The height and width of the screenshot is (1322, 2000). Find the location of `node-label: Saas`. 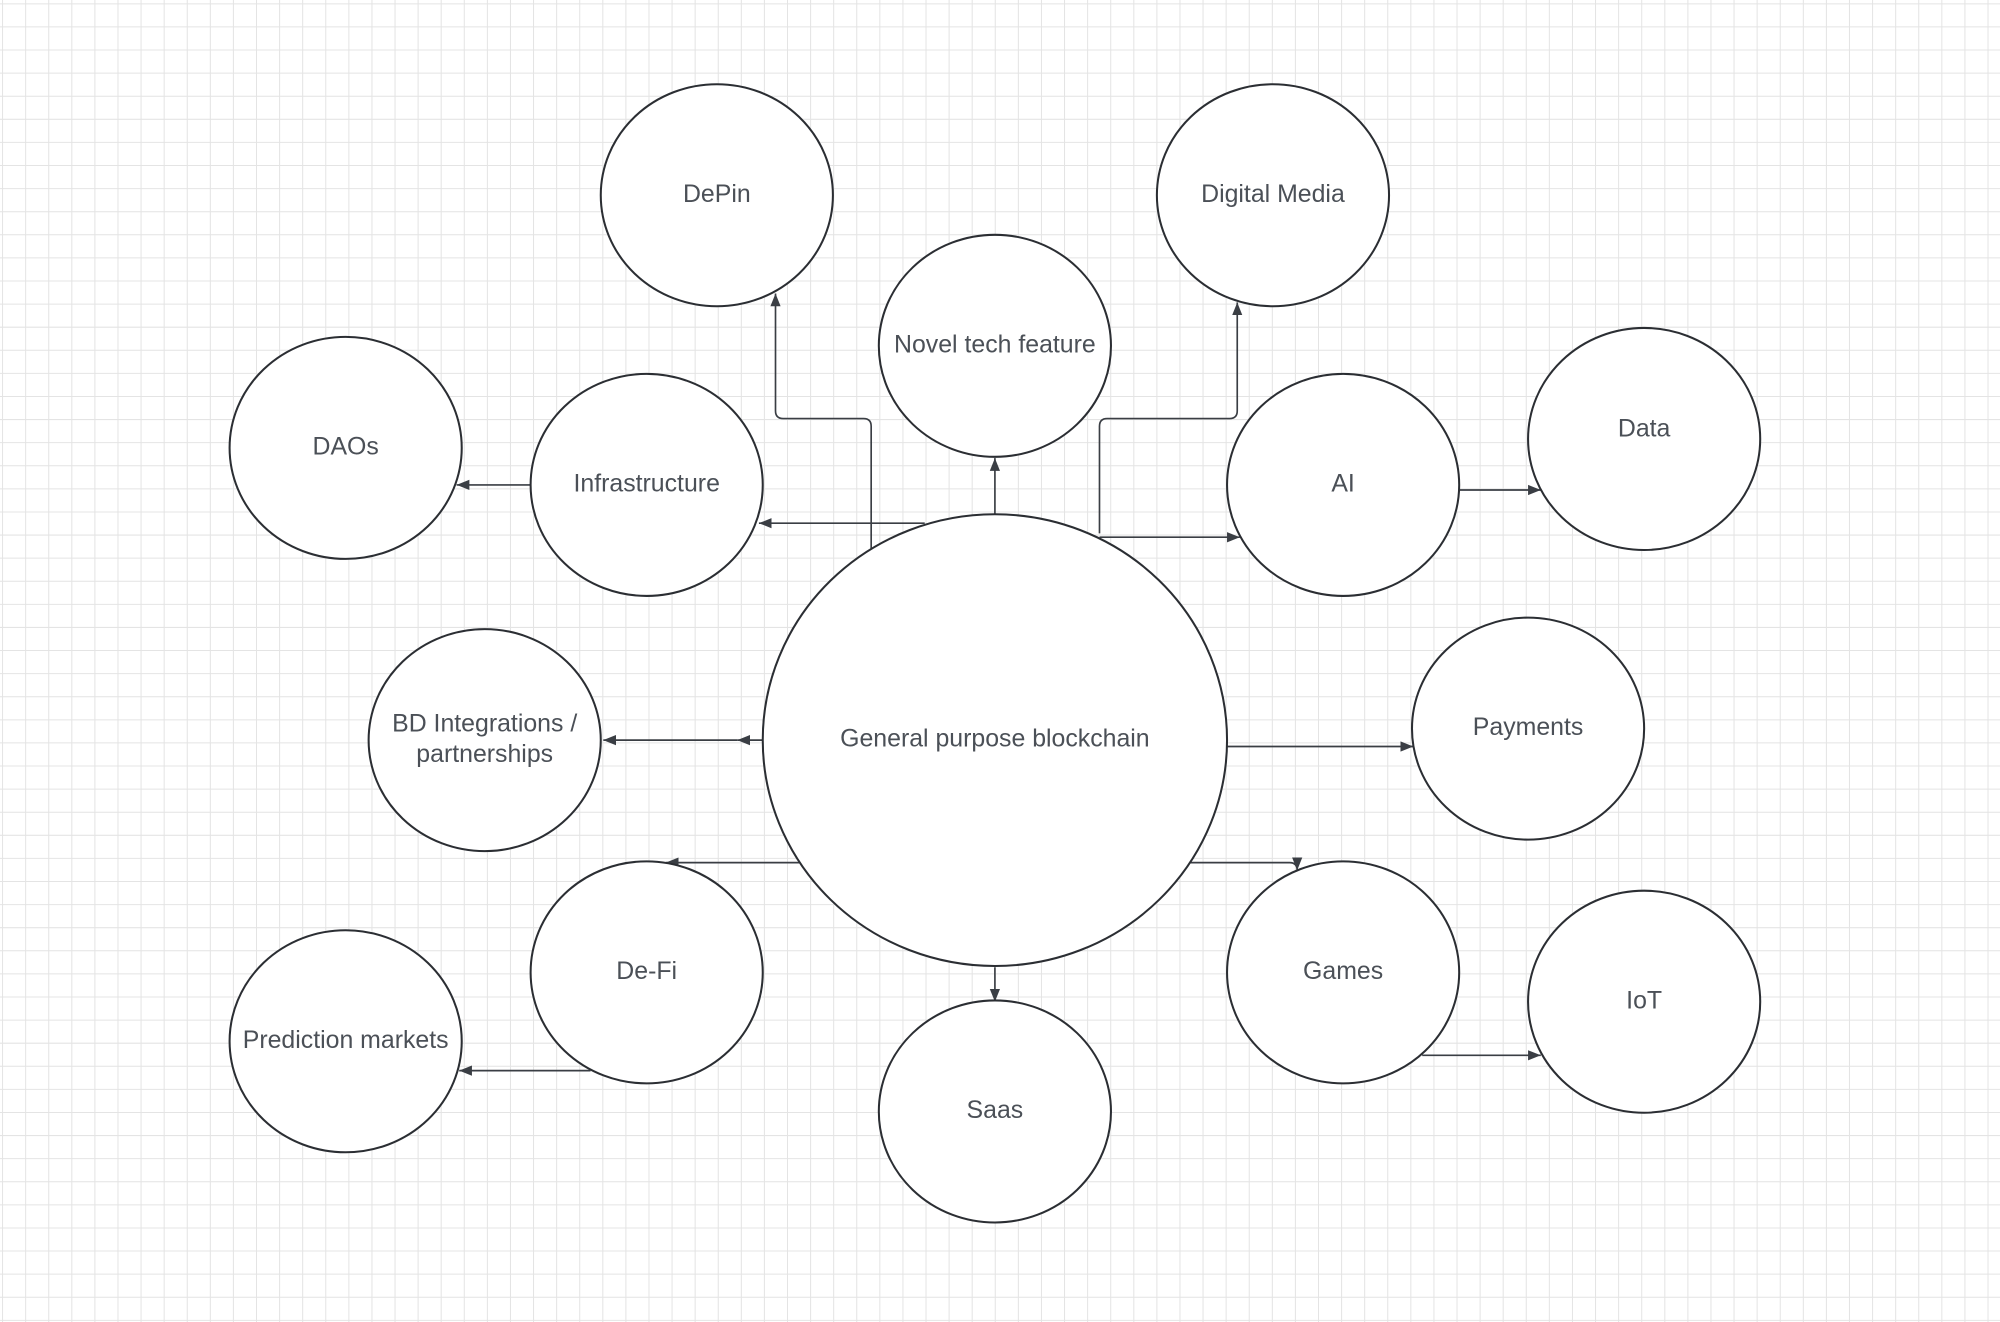

node-label: Saas is located at coordinates (995, 1110).